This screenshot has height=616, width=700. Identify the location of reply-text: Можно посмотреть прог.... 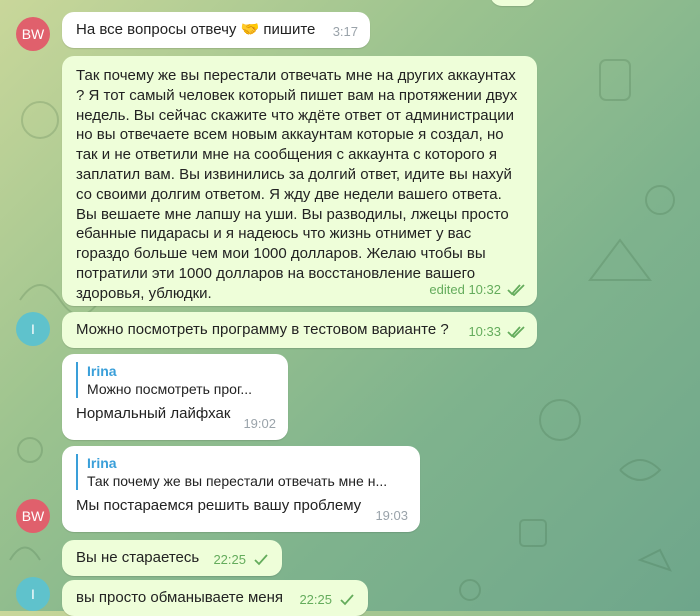
(170, 389).